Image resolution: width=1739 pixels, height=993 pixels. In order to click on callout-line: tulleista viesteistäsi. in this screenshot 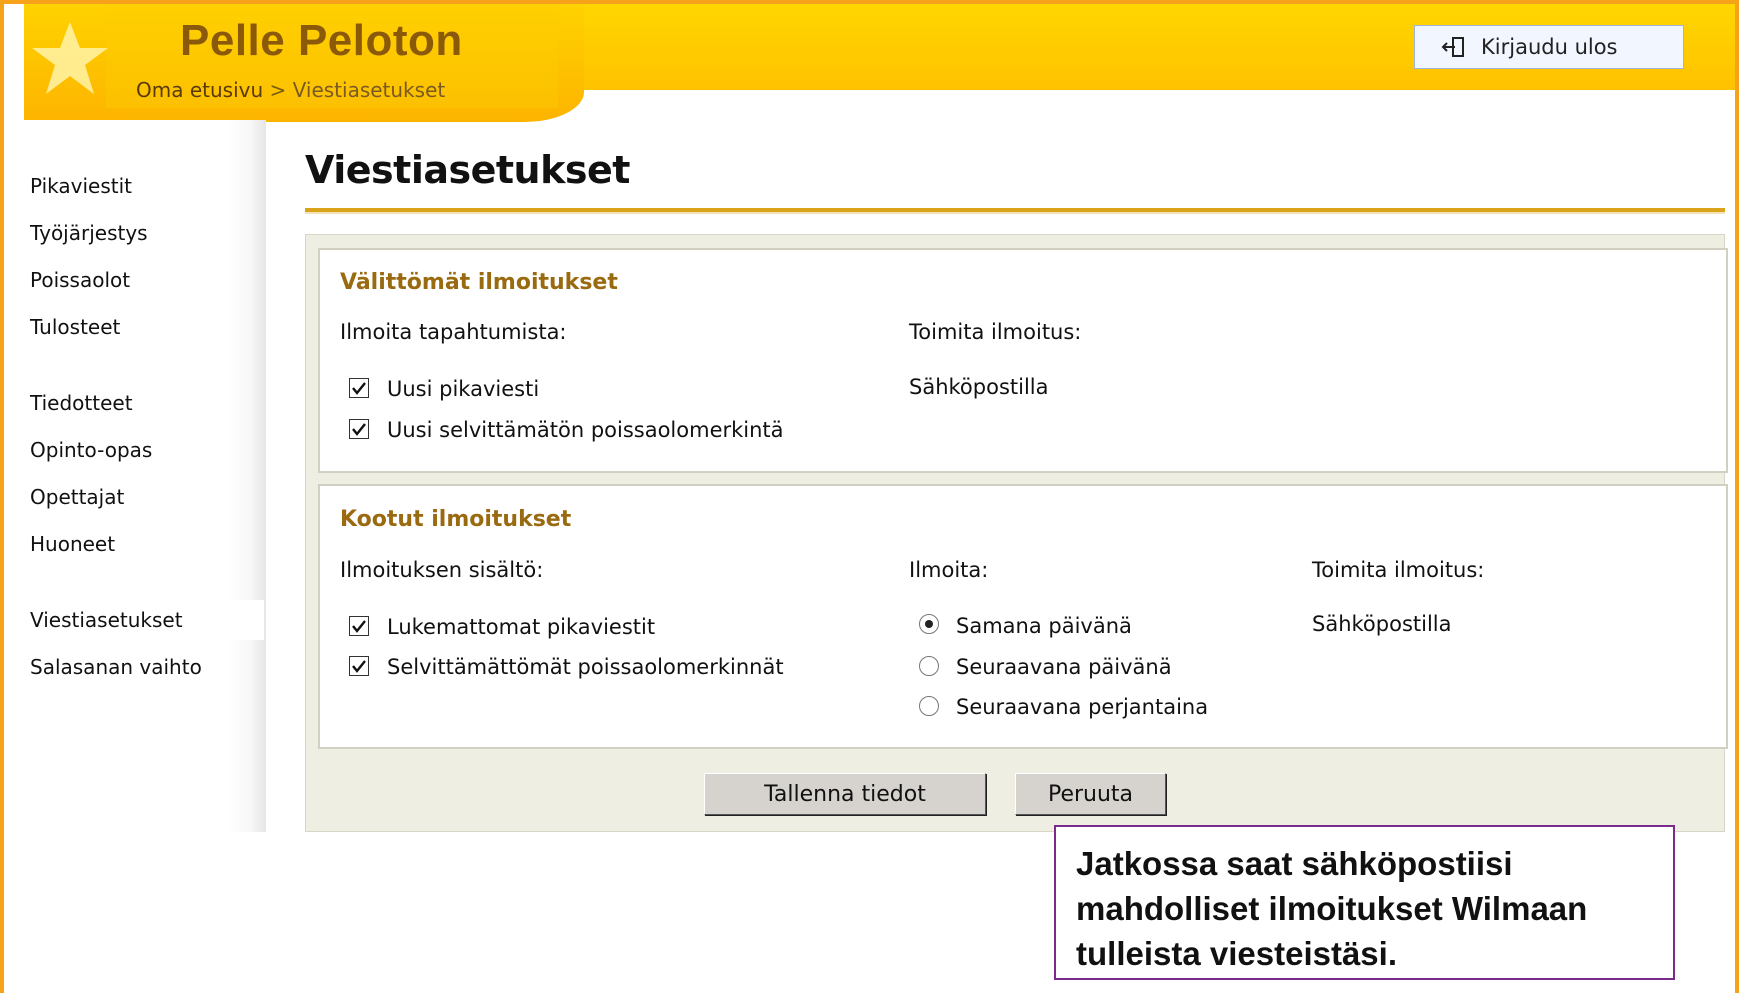, I will do `click(1236, 953)`.